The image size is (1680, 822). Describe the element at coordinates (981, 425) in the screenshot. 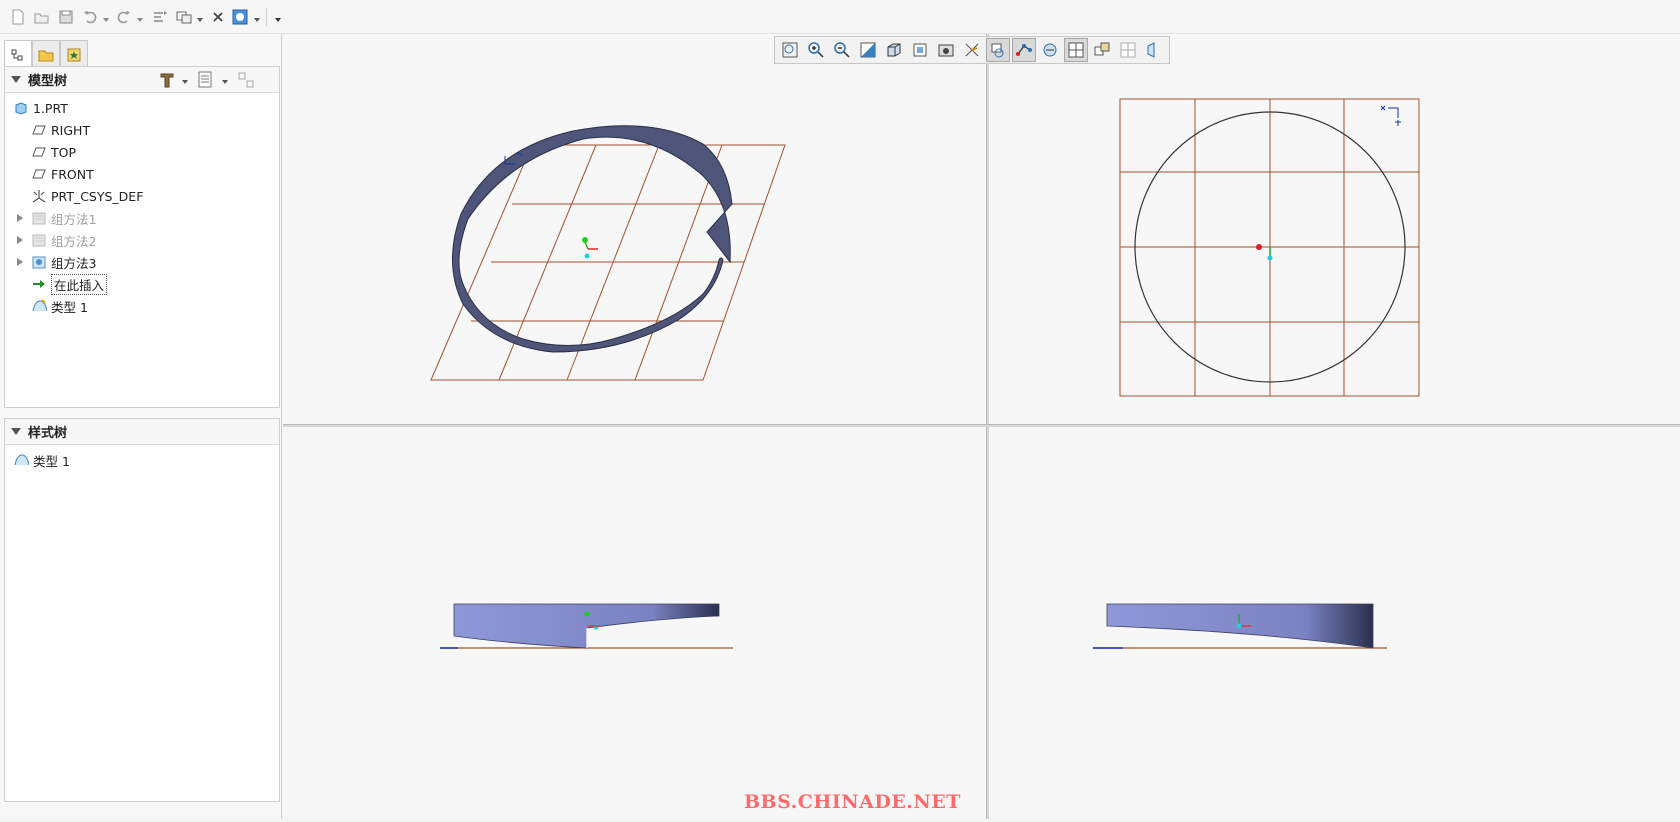

I see `viewport-horizontal-divider` at that location.